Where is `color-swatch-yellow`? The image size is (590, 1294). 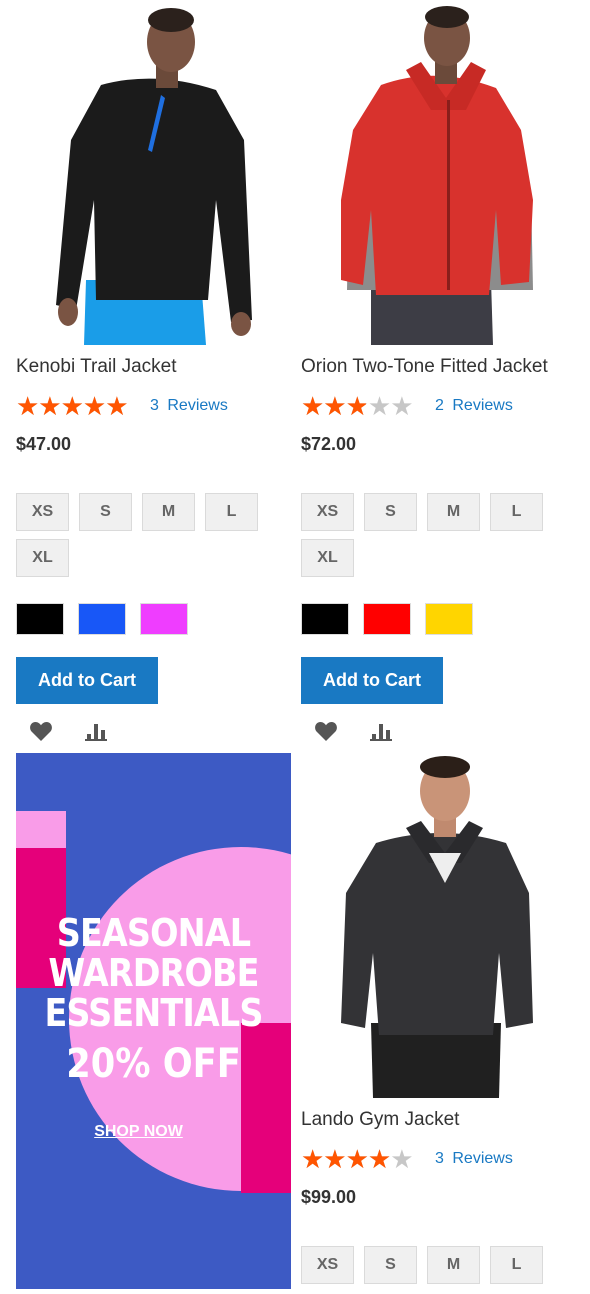
color-swatch-yellow is located at coordinates (449, 619).